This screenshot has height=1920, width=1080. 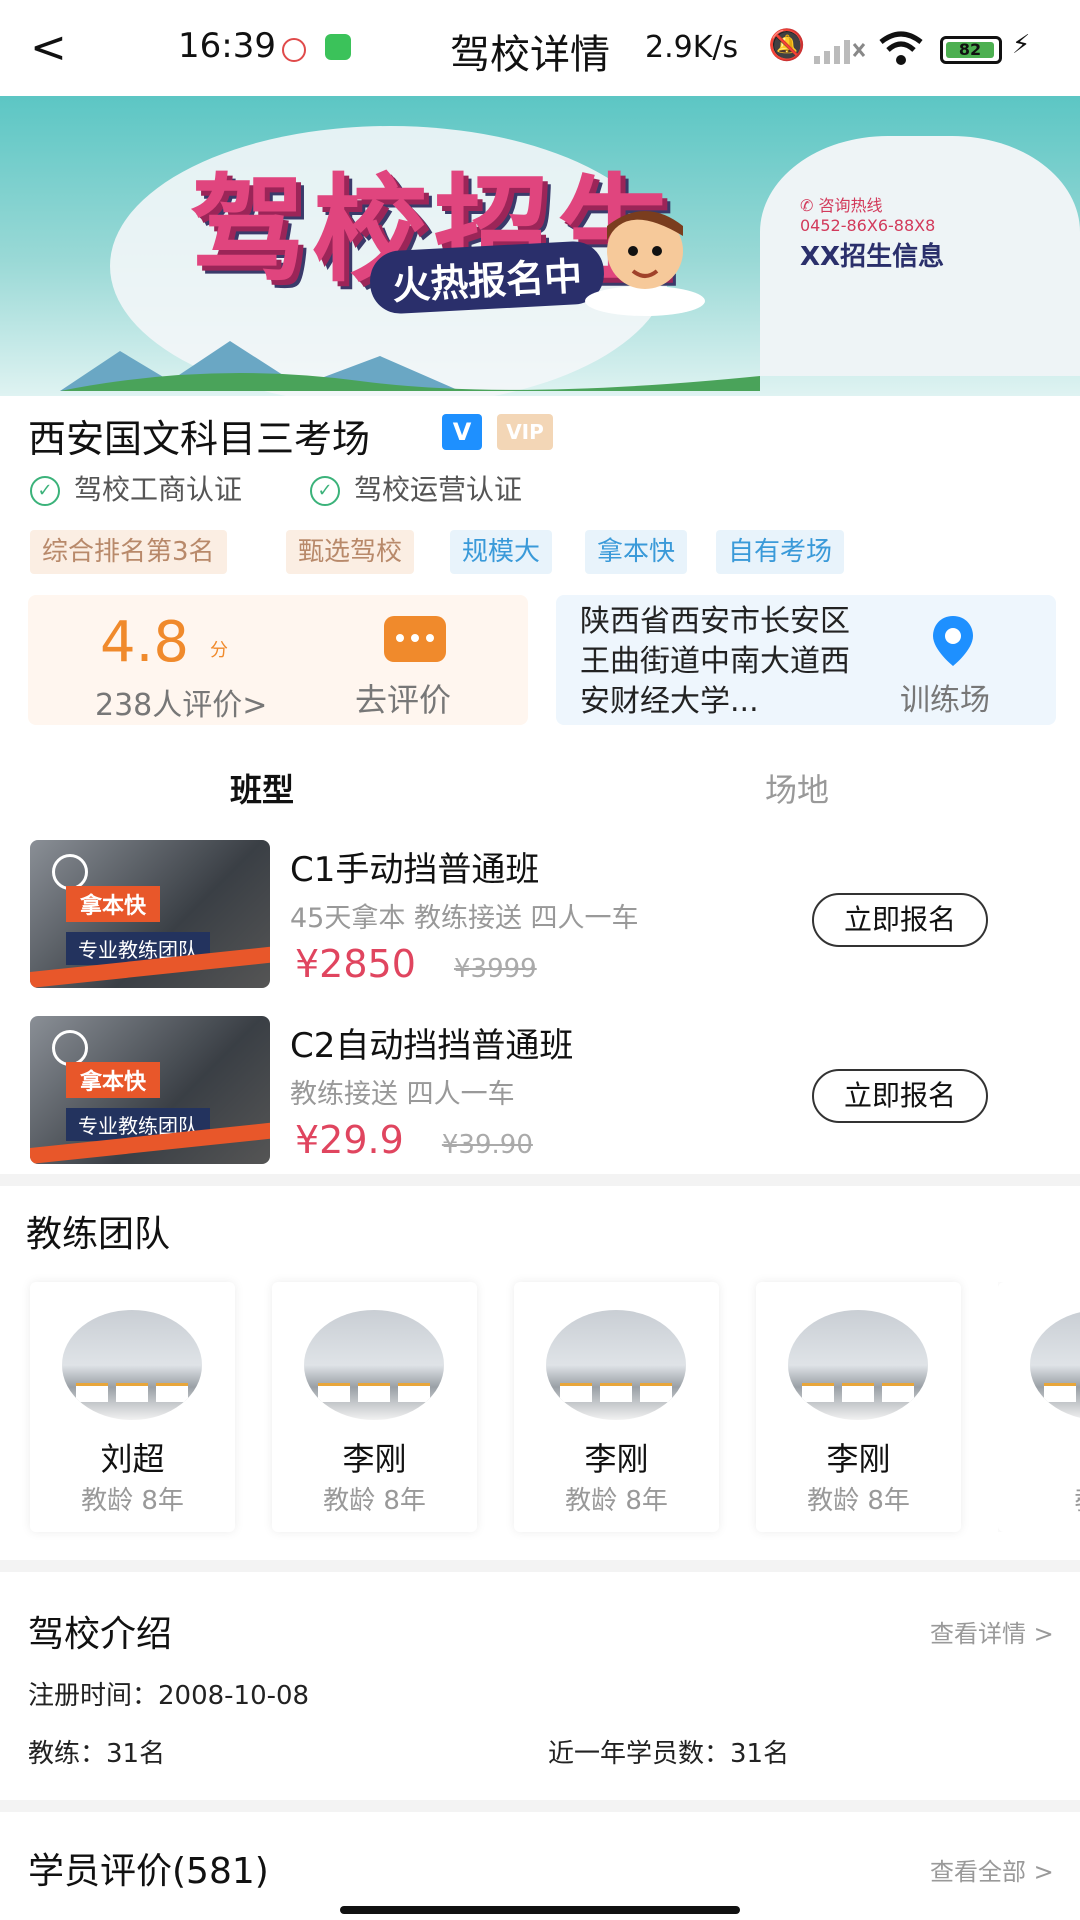 I want to click on hotline-number: 0452-86X6-88X8, so click(x=868, y=225).